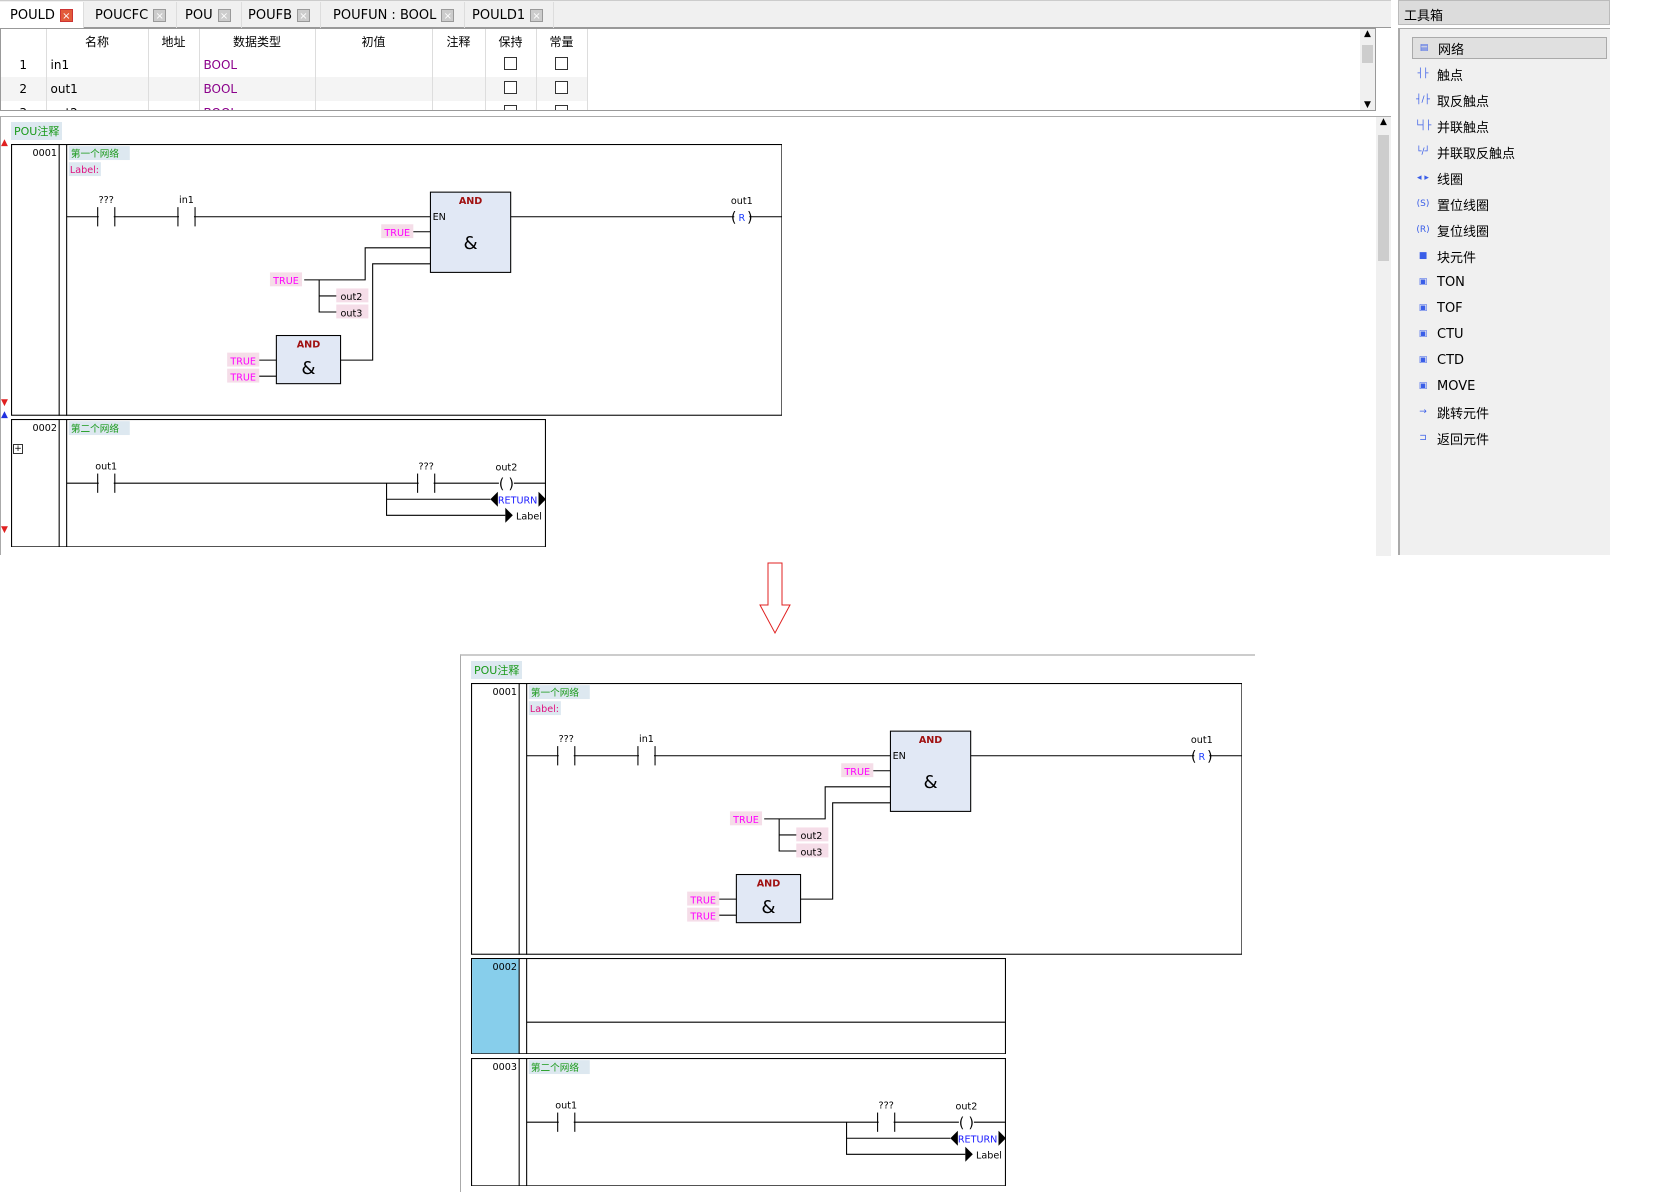 This screenshot has width=1678, height=1192. What do you see at coordinates (1509, 282) in the screenshot?
I see `toolbox-item-10: ▣ TON` at bounding box center [1509, 282].